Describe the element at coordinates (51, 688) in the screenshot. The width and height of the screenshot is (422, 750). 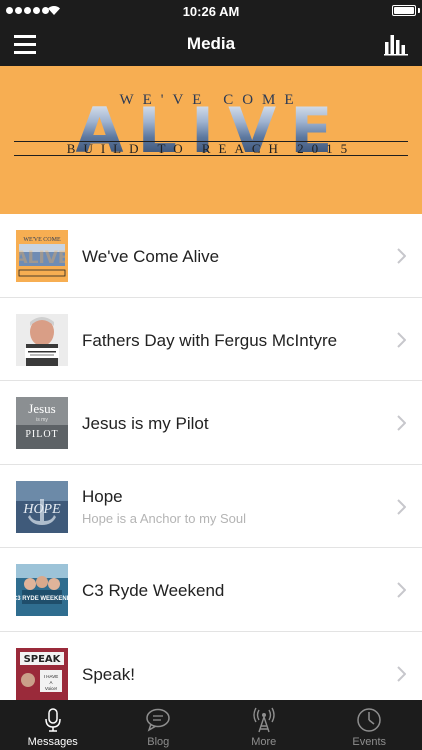
I see `svg-text: Voice!` at that location.